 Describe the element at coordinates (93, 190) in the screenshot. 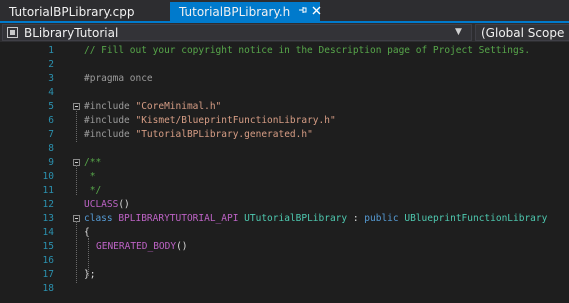

I see `doc-comment: */` at that location.